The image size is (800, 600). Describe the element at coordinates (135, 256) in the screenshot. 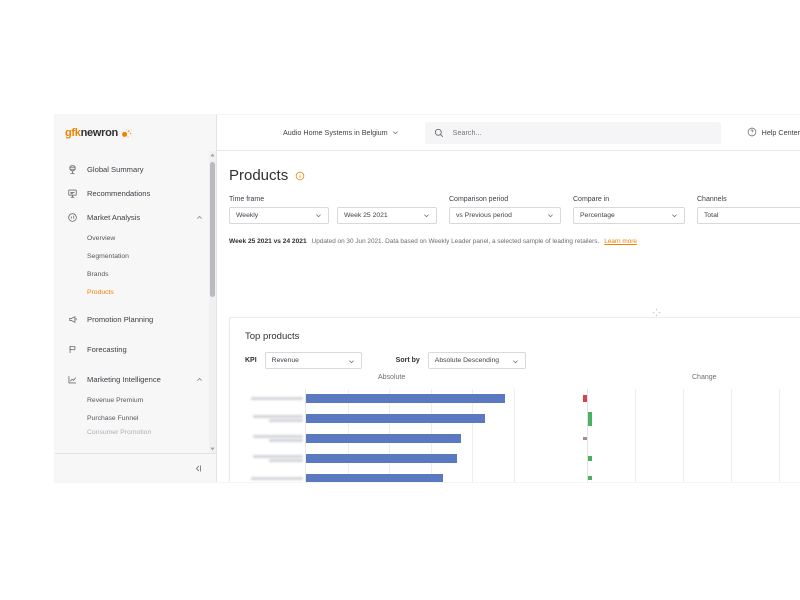

I see `sidebar-item-segmentation: Segmentation` at that location.